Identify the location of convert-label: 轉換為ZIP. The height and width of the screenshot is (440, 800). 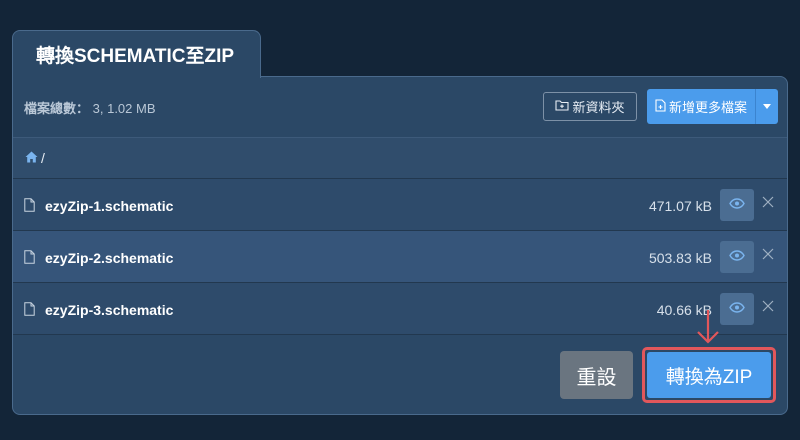
(709, 377).